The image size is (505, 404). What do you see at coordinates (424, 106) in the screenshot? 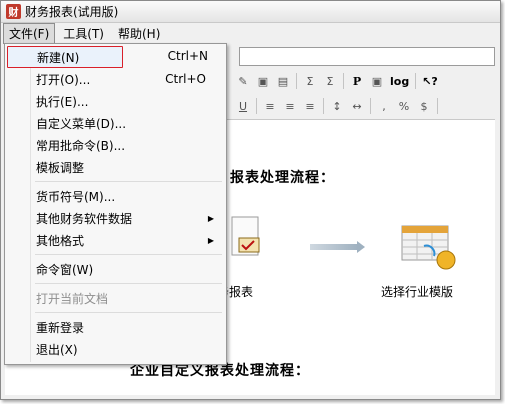
I see `currency-icon: $` at bounding box center [424, 106].